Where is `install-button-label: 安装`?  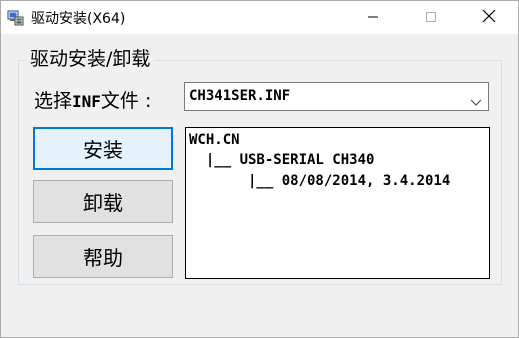
install-button-label: 安装 is located at coordinates (103, 150).